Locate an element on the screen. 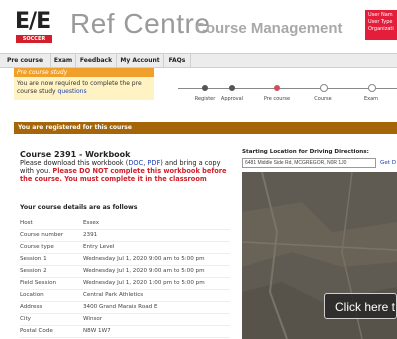 The image size is (397, 339). step-approval-label: Approval is located at coordinates (232, 99).